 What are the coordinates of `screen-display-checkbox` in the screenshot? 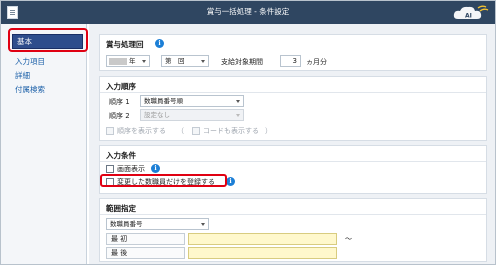 It's located at (110, 169).